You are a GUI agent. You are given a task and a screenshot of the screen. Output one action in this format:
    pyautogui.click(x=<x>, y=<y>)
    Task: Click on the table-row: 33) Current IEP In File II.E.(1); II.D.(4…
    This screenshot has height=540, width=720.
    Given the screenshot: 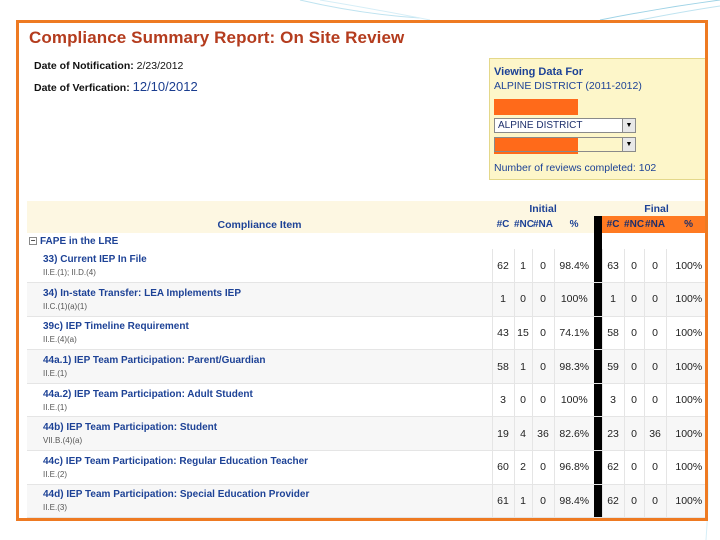 What is the action you would take?
    pyautogui.click(x=366, y=266)
    